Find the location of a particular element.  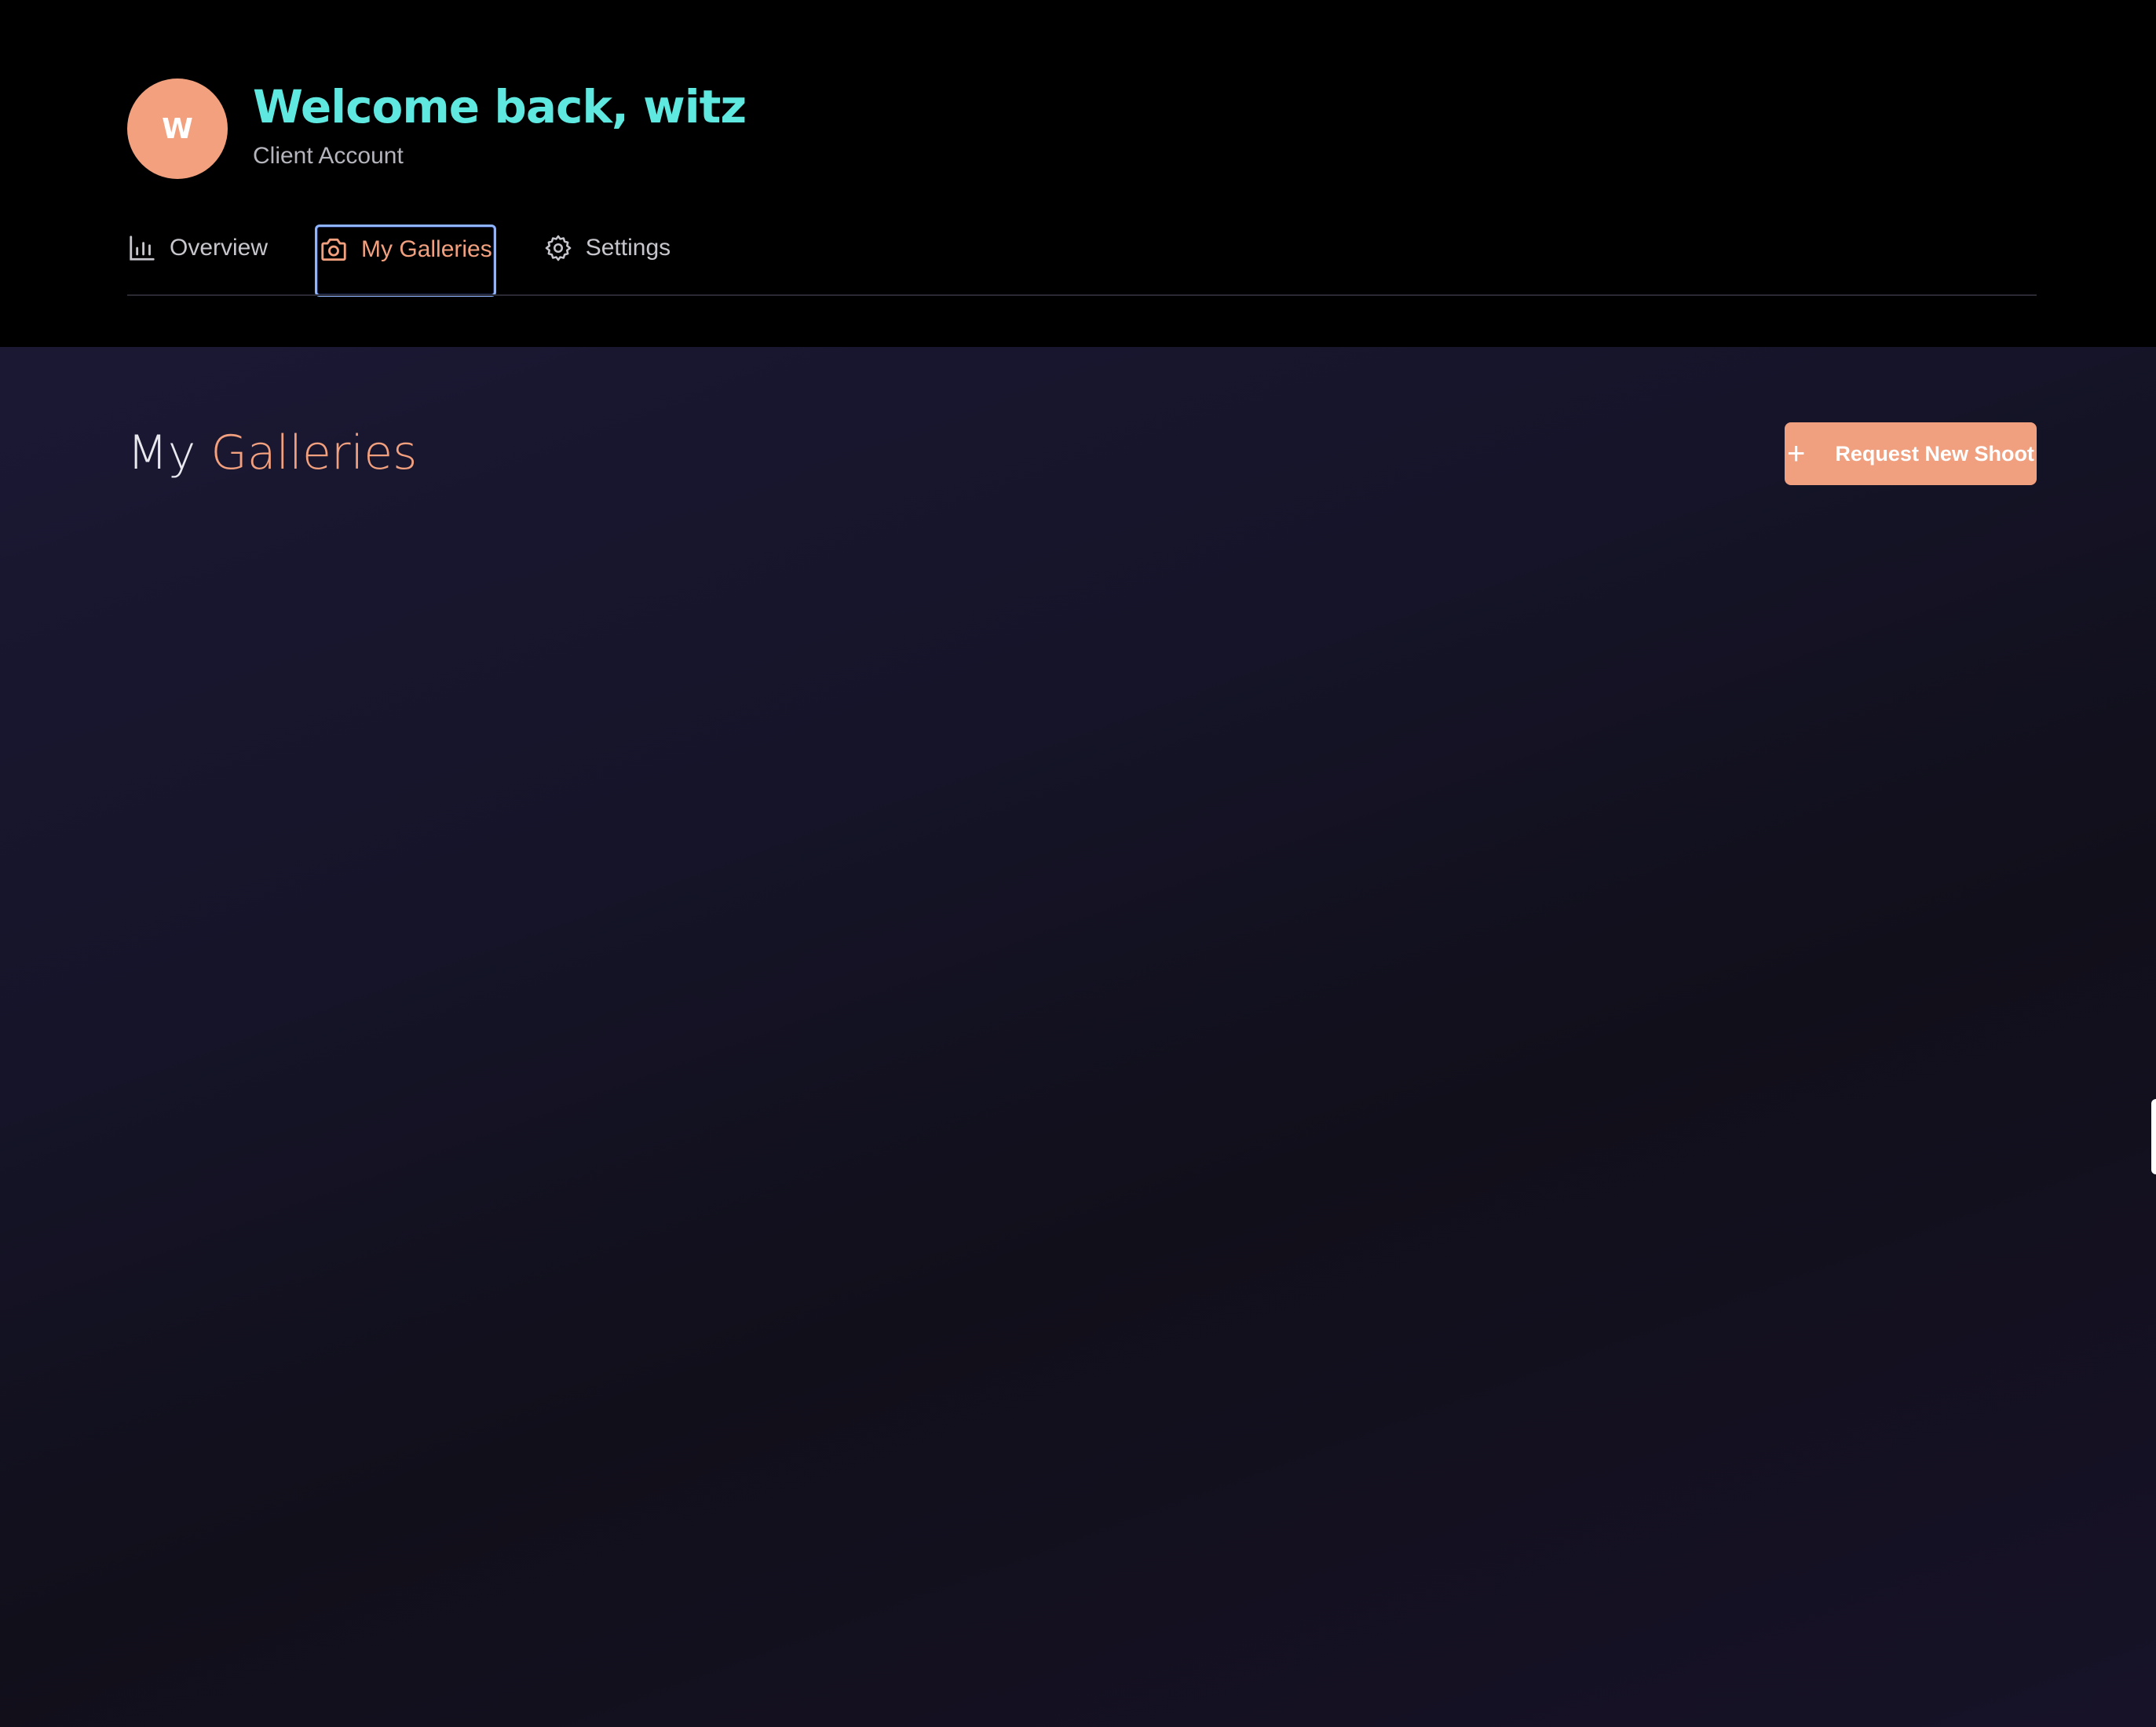

request-new-shoot-button: + Request New Shoot is located at coordinates (1911, 453).